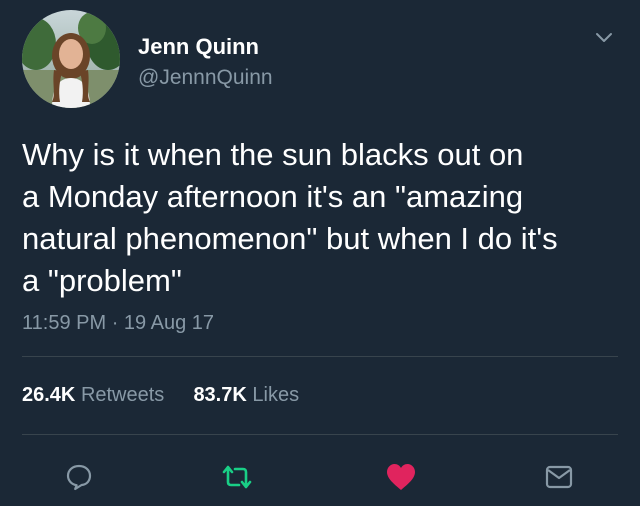 The height and width of the screenshot is (506, 640). What do you see at coordinates (198, 47) in the screenshot?
I see `author-name: Jenn Quinn` at bounding box center [198, 47].